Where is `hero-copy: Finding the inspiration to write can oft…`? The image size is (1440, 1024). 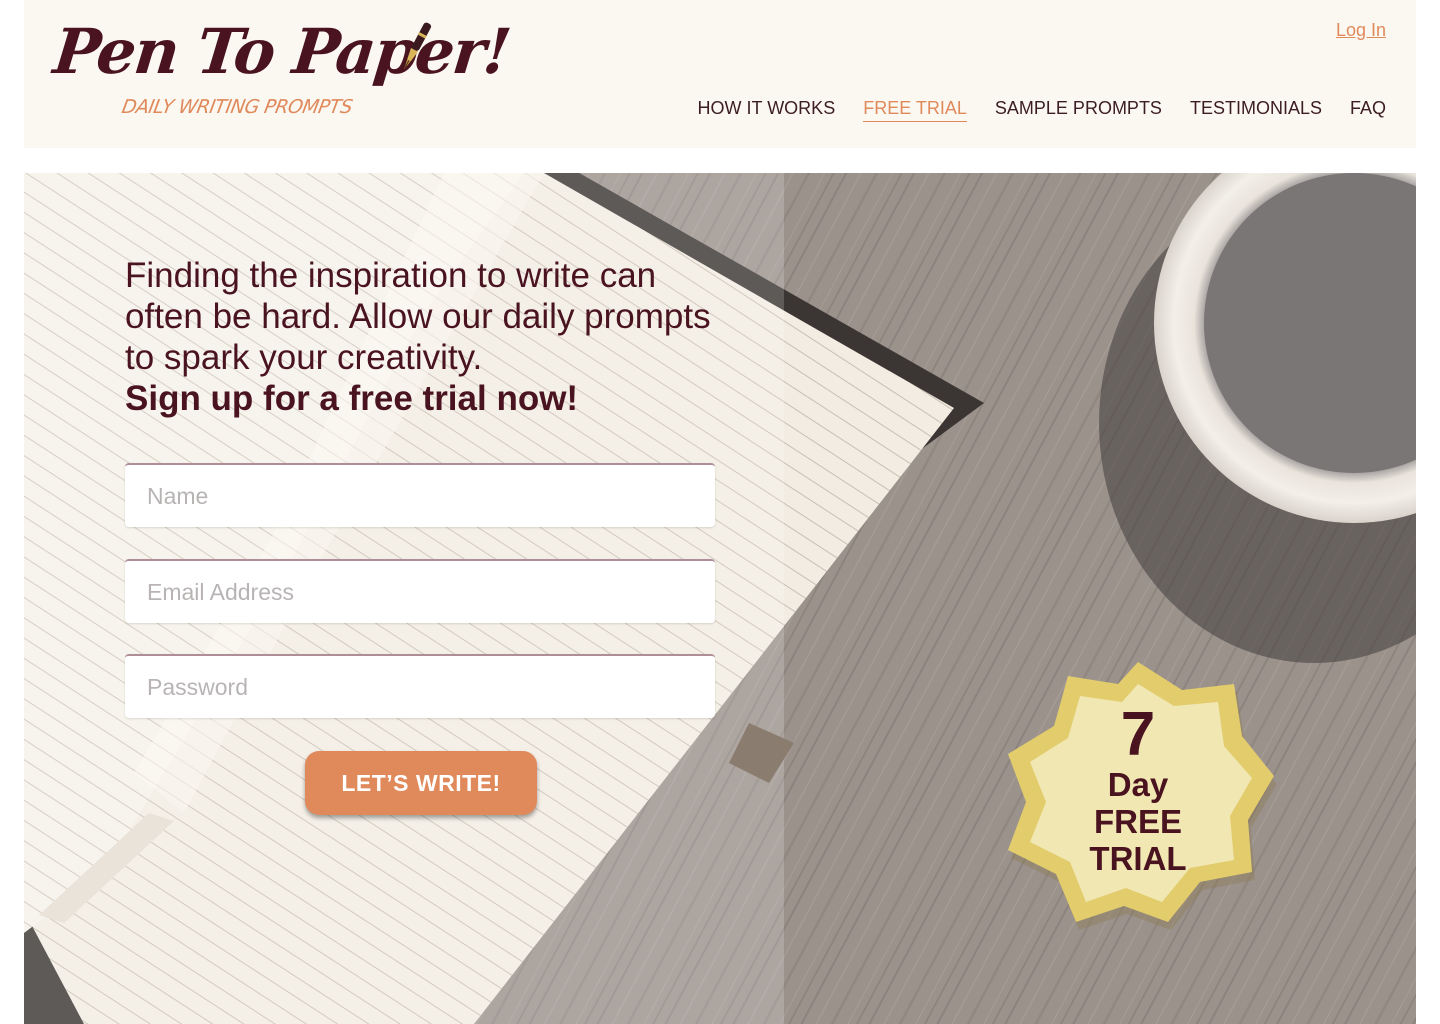
hero-copy: Finding the inspiration to write can oft… is located at coordinates (425, 337).